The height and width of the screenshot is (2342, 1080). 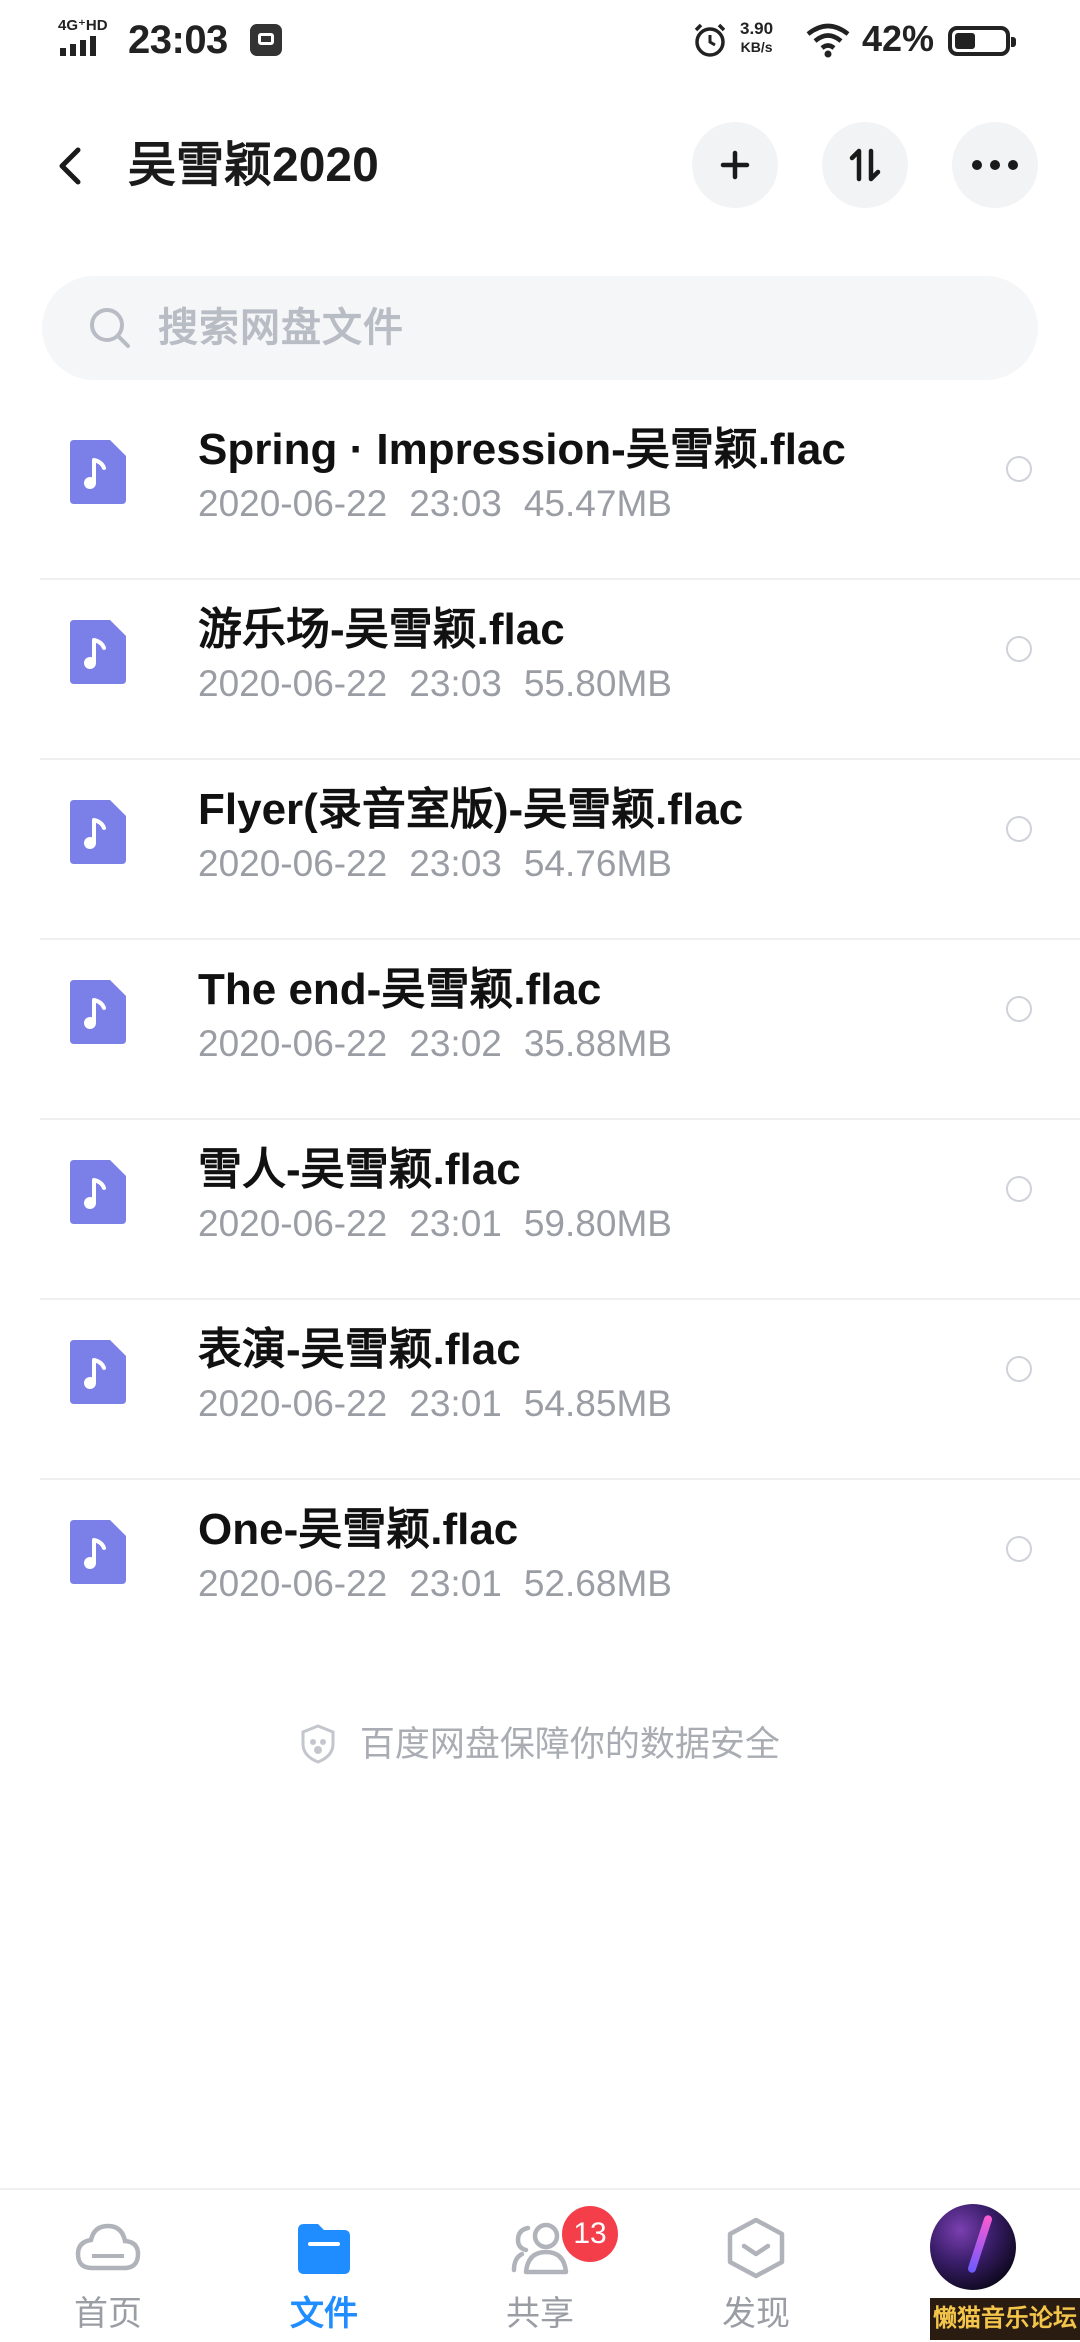 I want to click on file-size: 55.80MB, so click(x=597, y=683).